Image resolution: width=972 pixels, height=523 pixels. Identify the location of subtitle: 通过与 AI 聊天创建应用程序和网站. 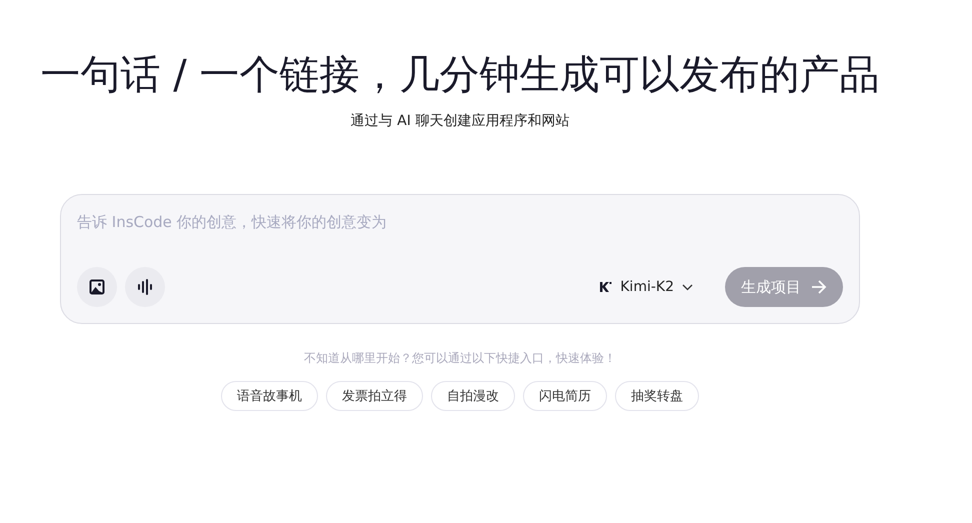
(460, 121).